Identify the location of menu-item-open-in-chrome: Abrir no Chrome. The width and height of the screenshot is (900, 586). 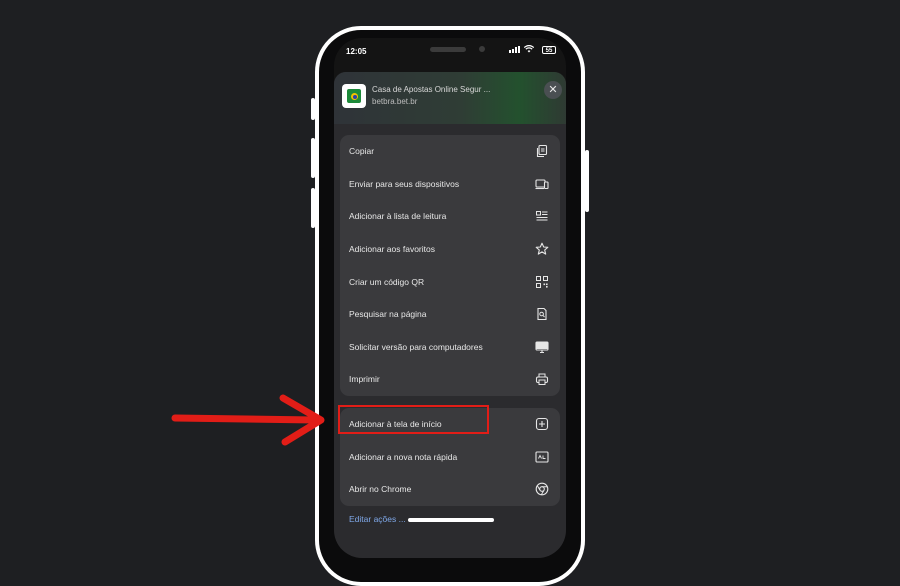
(450, 489).